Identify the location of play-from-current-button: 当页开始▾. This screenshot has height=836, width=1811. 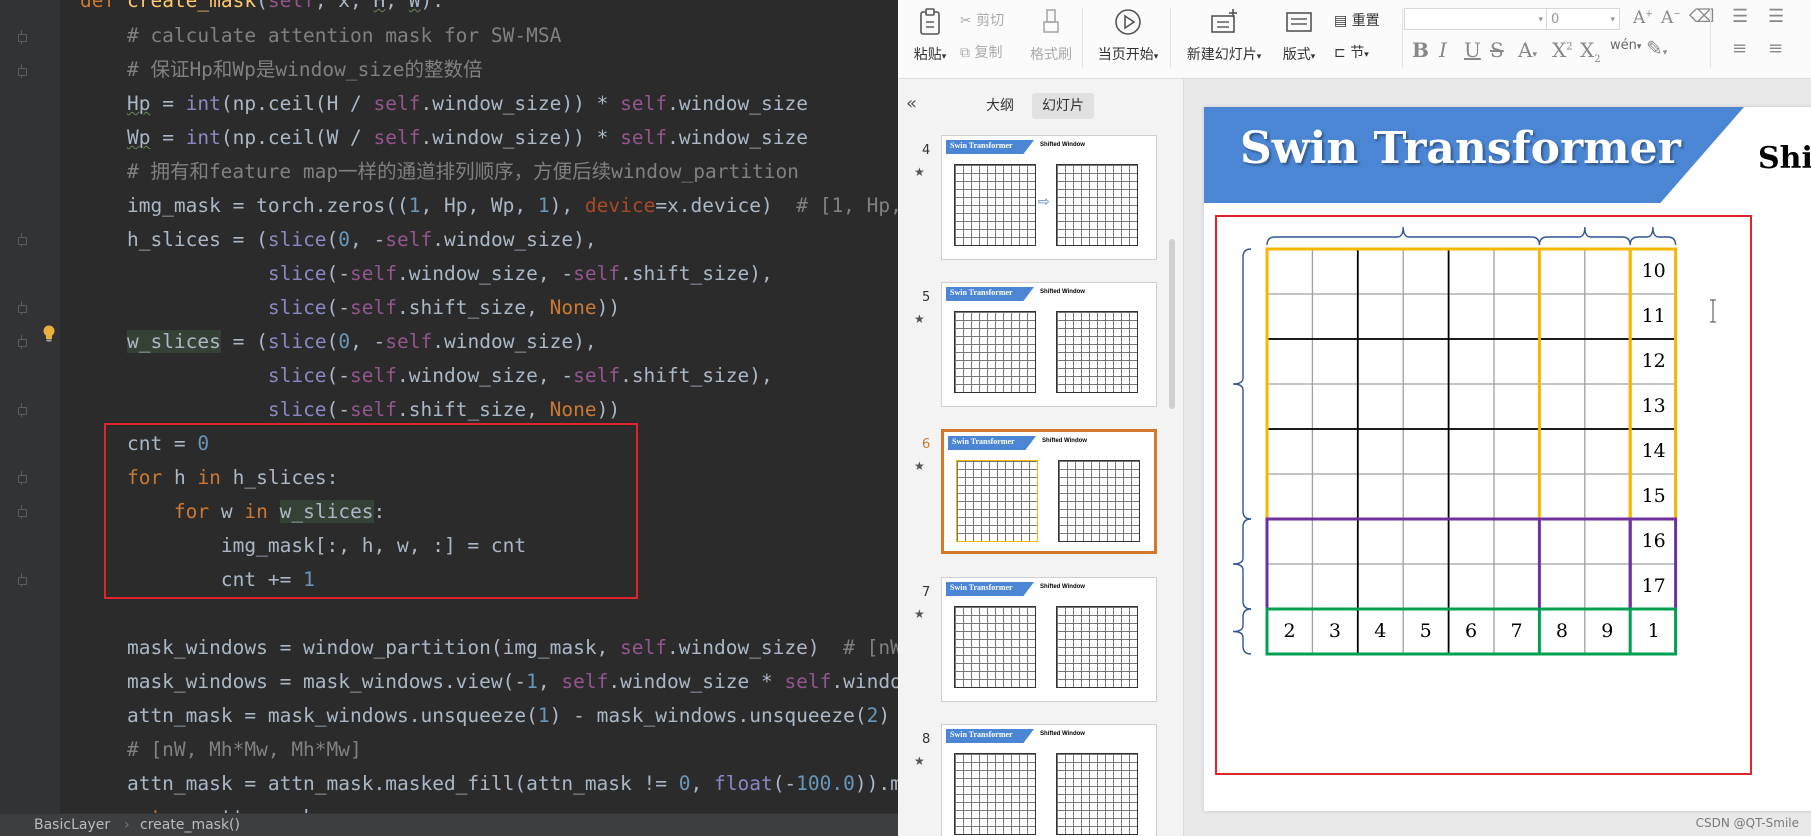
(1128, 36).